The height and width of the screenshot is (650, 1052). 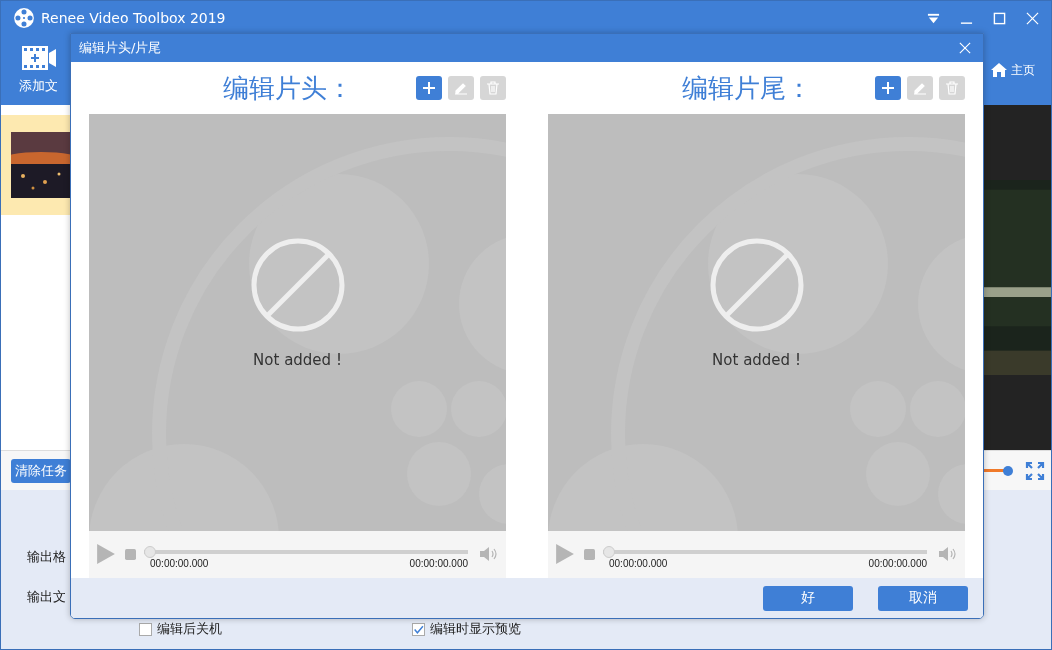 I want to click on home-icon, so click(x=999, y=70).